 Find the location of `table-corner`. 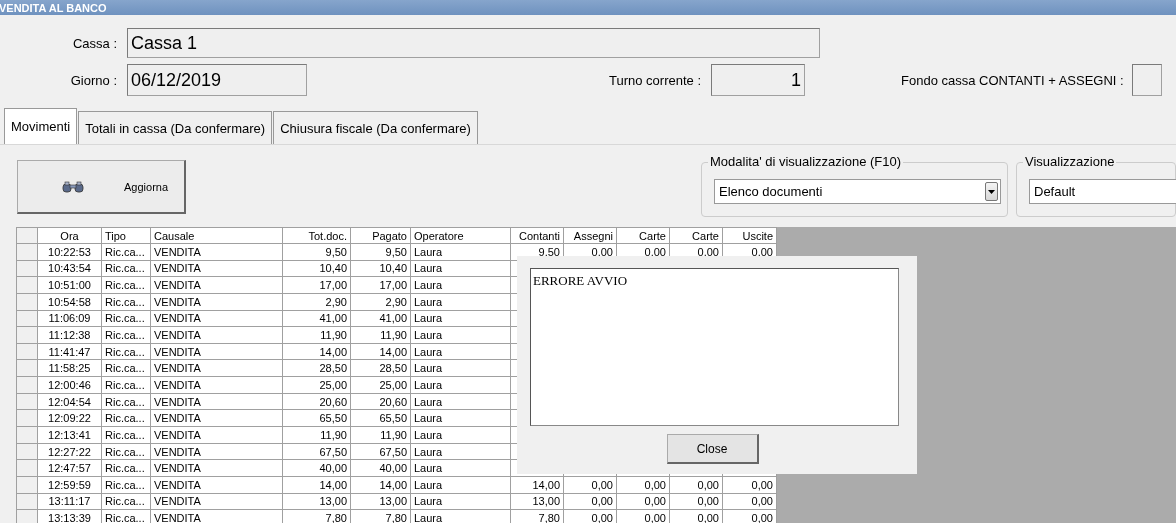

table-corner is located at coordinates (27, 235).